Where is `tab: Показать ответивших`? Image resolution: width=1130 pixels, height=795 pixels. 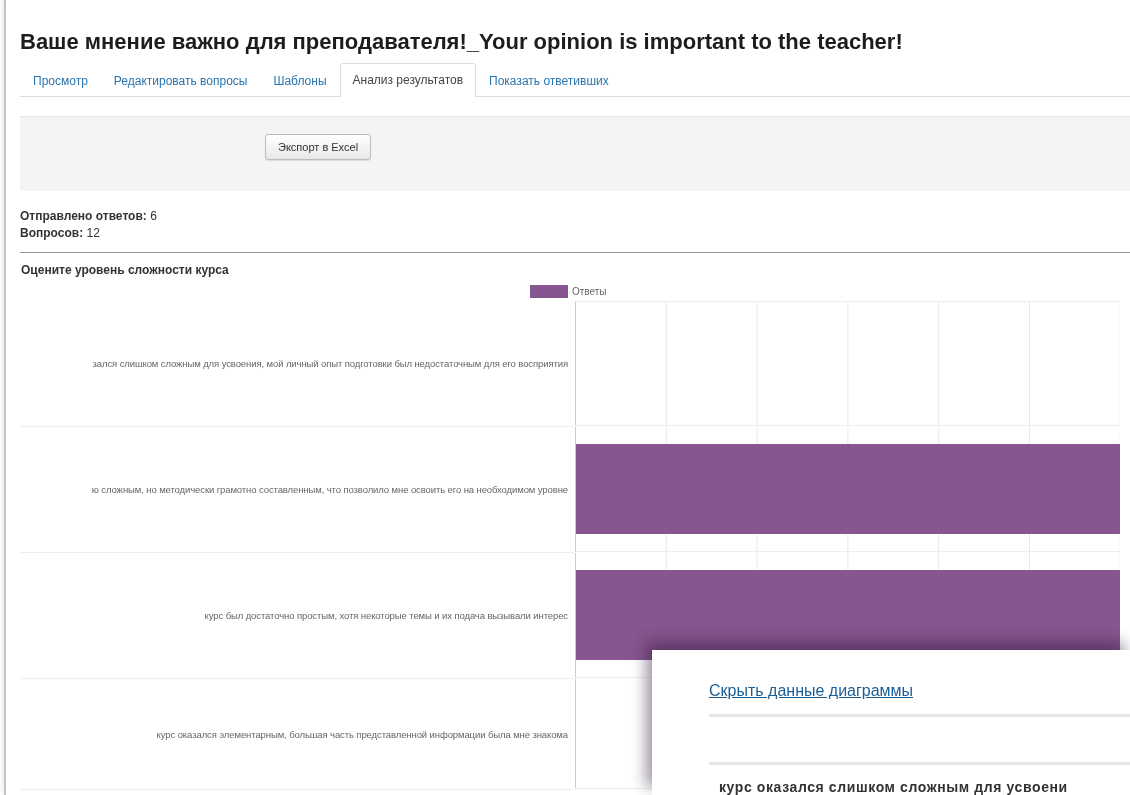 tab: Показать ответивших is located at coordinates (549, 80).